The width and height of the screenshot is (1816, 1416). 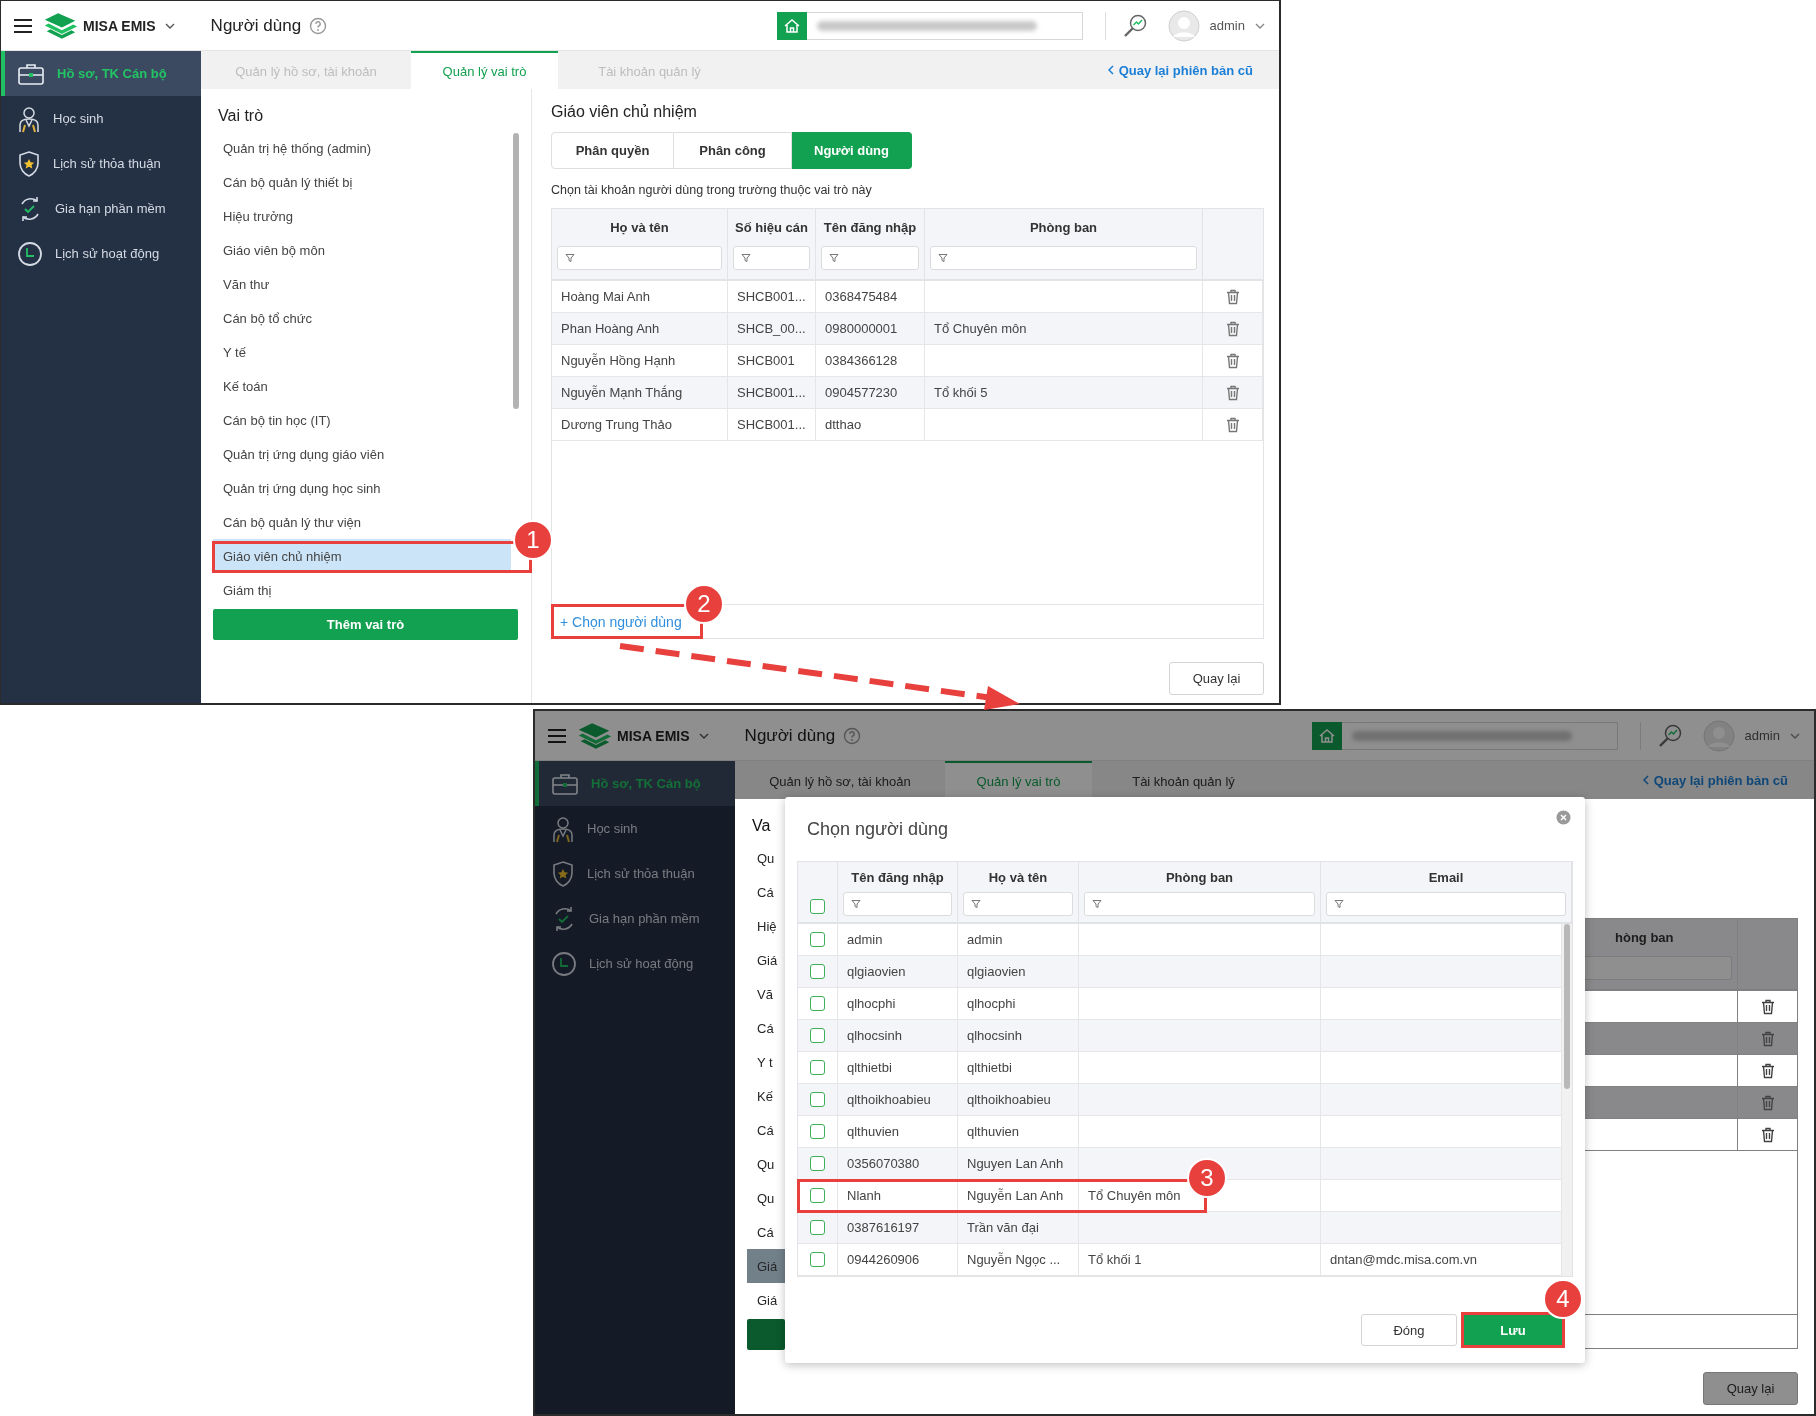 What do you see at coordinates (1409, 1330) in the screenshot?
I see `close-button: Đóng` at bounding box center [1409, 1330].